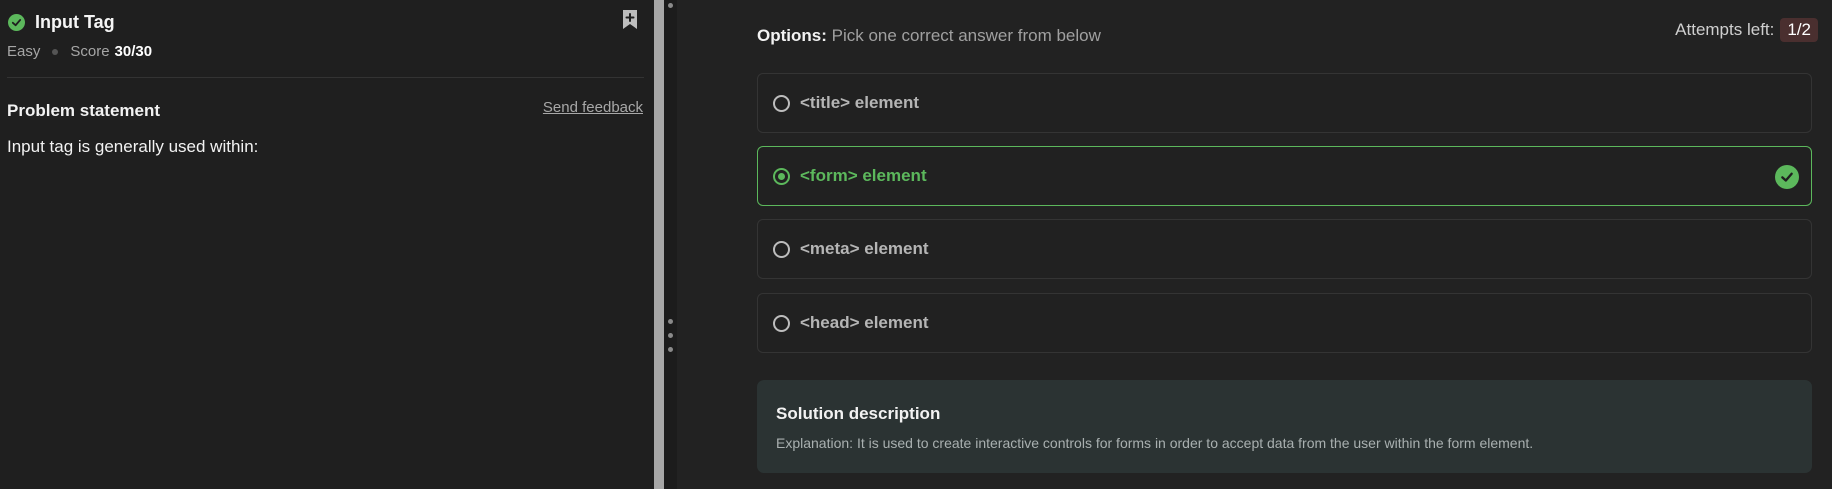 This screenshot has width=1832, height=489. Describe the element at coordinates (325, 77) in the screenshot. I see `header-divider` at that location.